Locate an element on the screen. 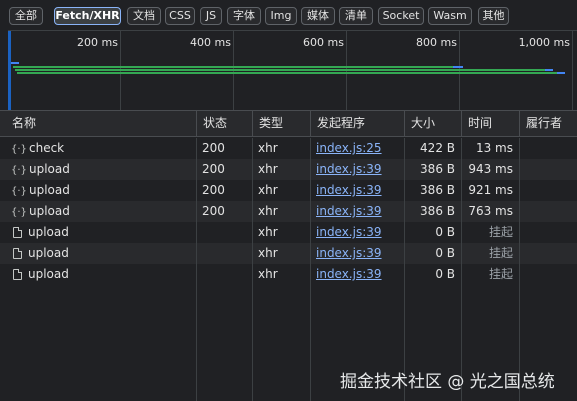 Image resolution: width=577 pixels, height=401 pixels. column-header-initiator: 发起程序 is located at coordinates (358, 123).